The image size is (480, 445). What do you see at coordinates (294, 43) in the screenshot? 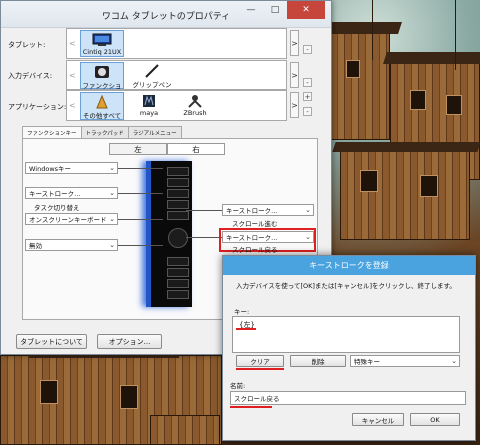
I see `tablet-next-button: >` at bounding box center [294, 43].